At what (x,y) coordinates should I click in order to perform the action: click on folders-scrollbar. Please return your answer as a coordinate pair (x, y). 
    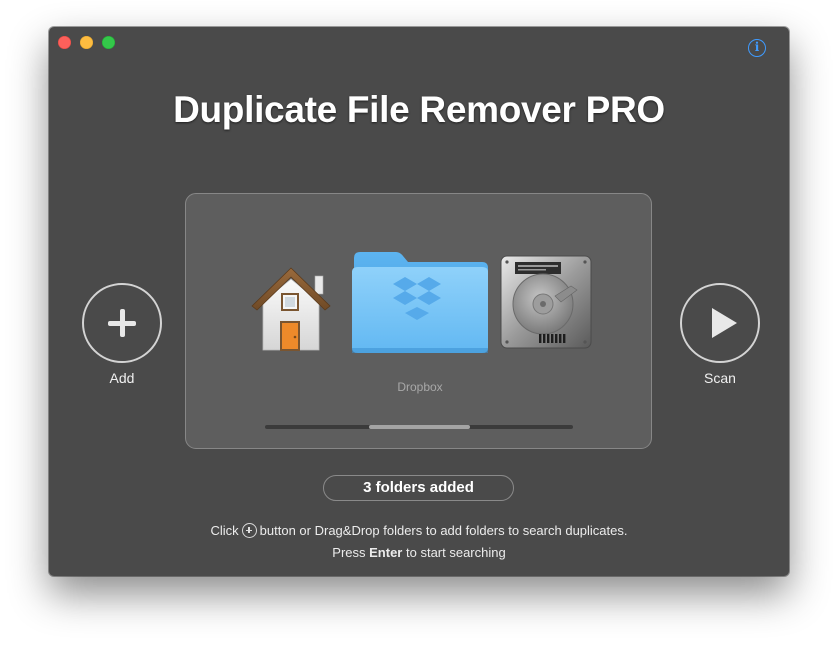
    Looking at the image, I should click on (419, 427).